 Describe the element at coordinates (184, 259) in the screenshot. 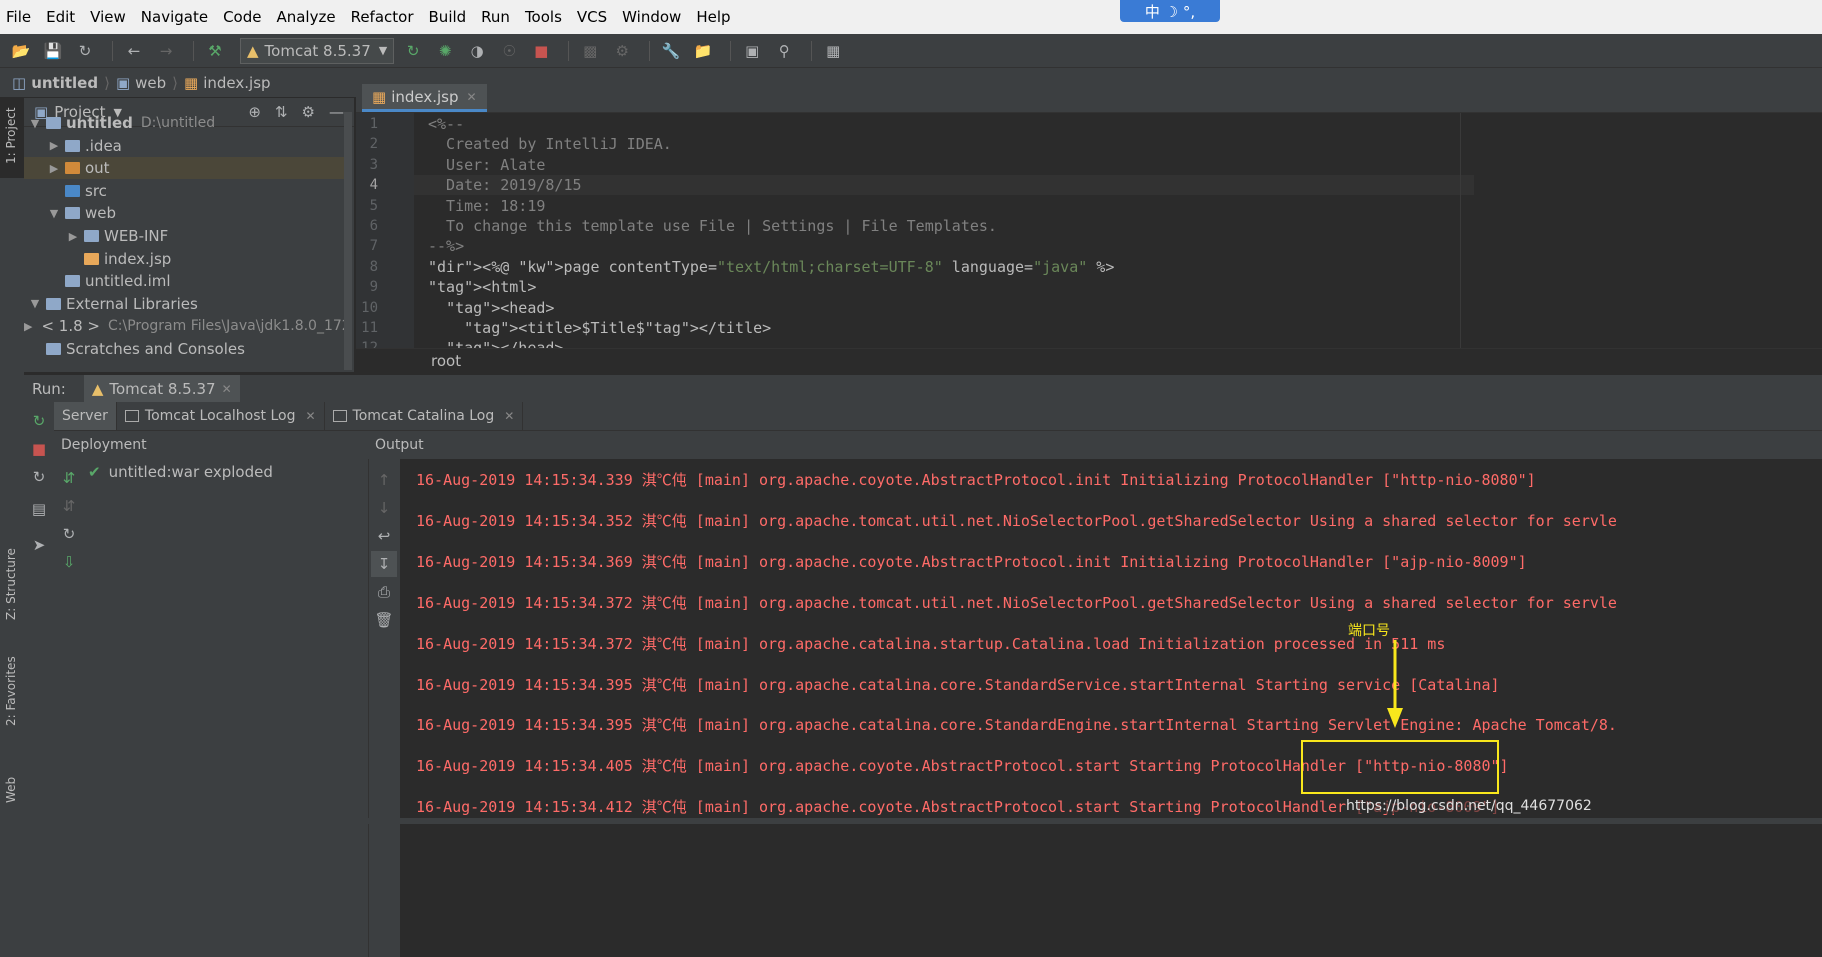

I see `tree-node: index.jsp` at that location.